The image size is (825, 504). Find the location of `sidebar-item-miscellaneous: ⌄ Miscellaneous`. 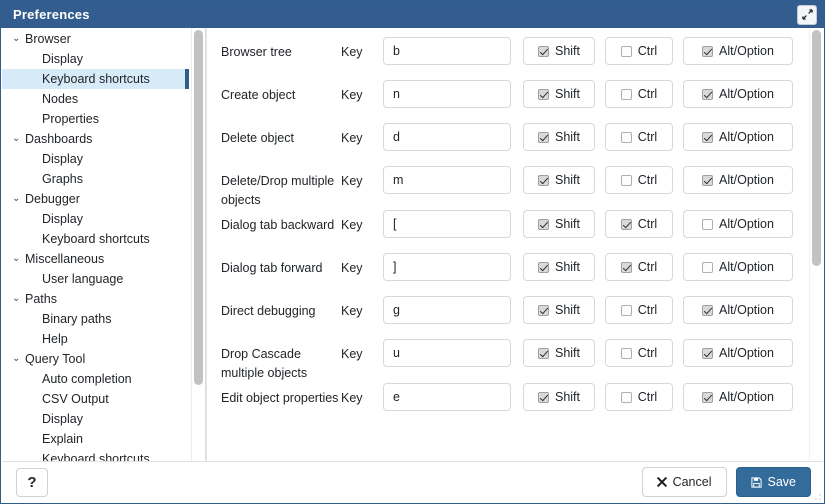

sidebar-item-miscellaneous: ⌄ Miscellaneous is located at coordinates (95, 259).